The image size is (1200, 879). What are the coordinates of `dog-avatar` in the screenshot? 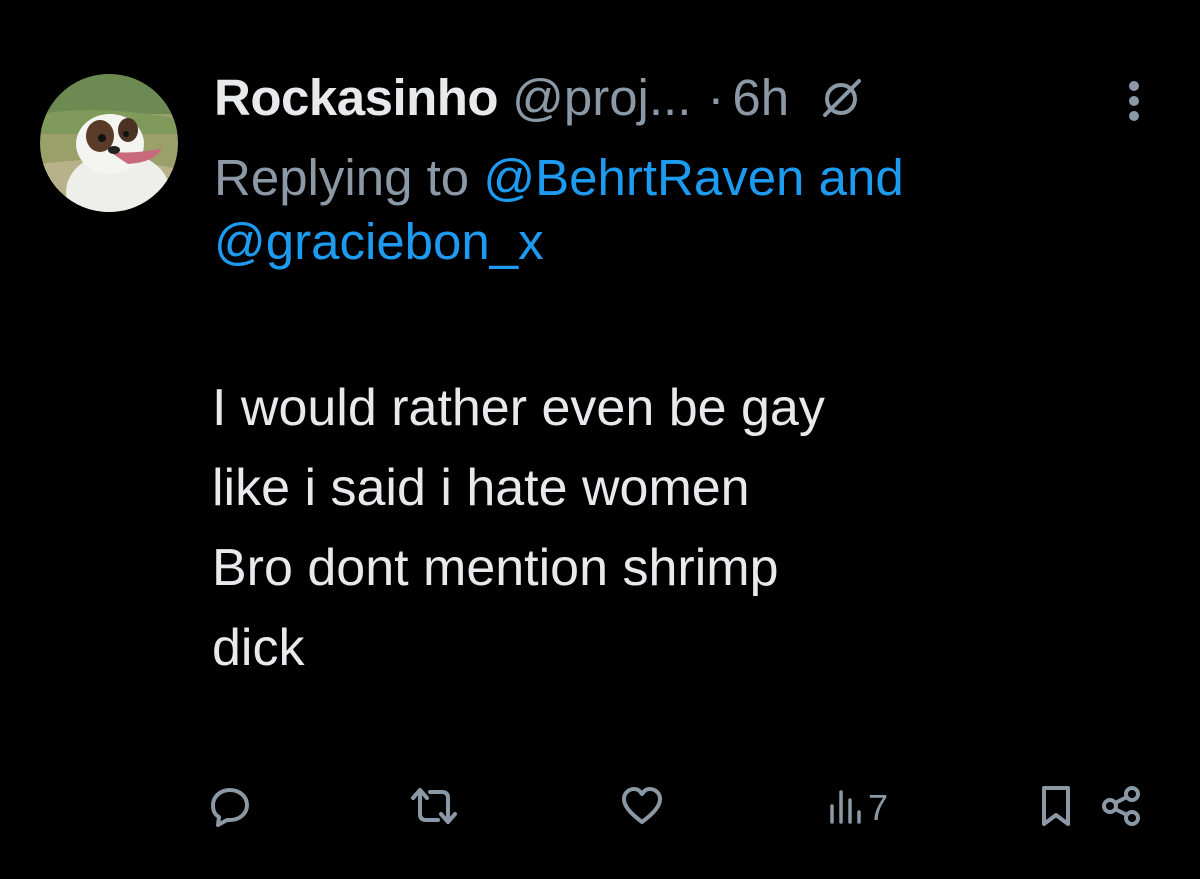 It's located at (109, 143).